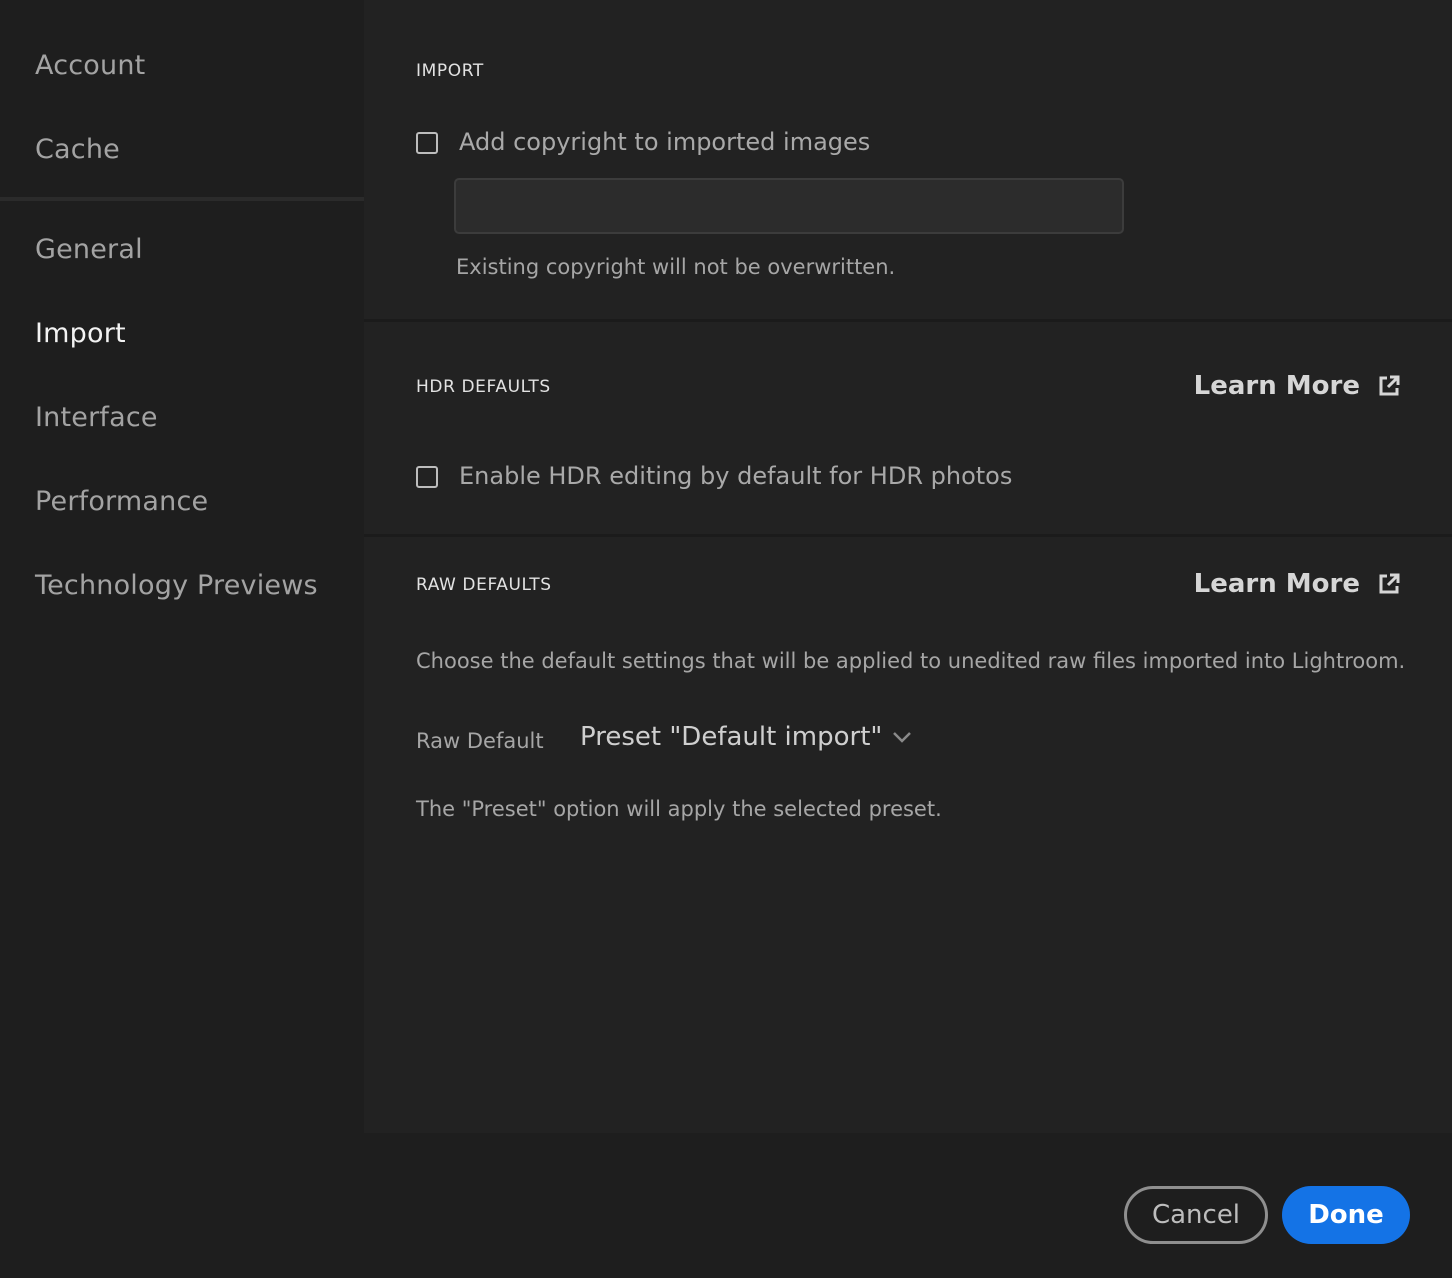  I want to click on hdr-learn-more-link: Learn More, so click(1297, 386).